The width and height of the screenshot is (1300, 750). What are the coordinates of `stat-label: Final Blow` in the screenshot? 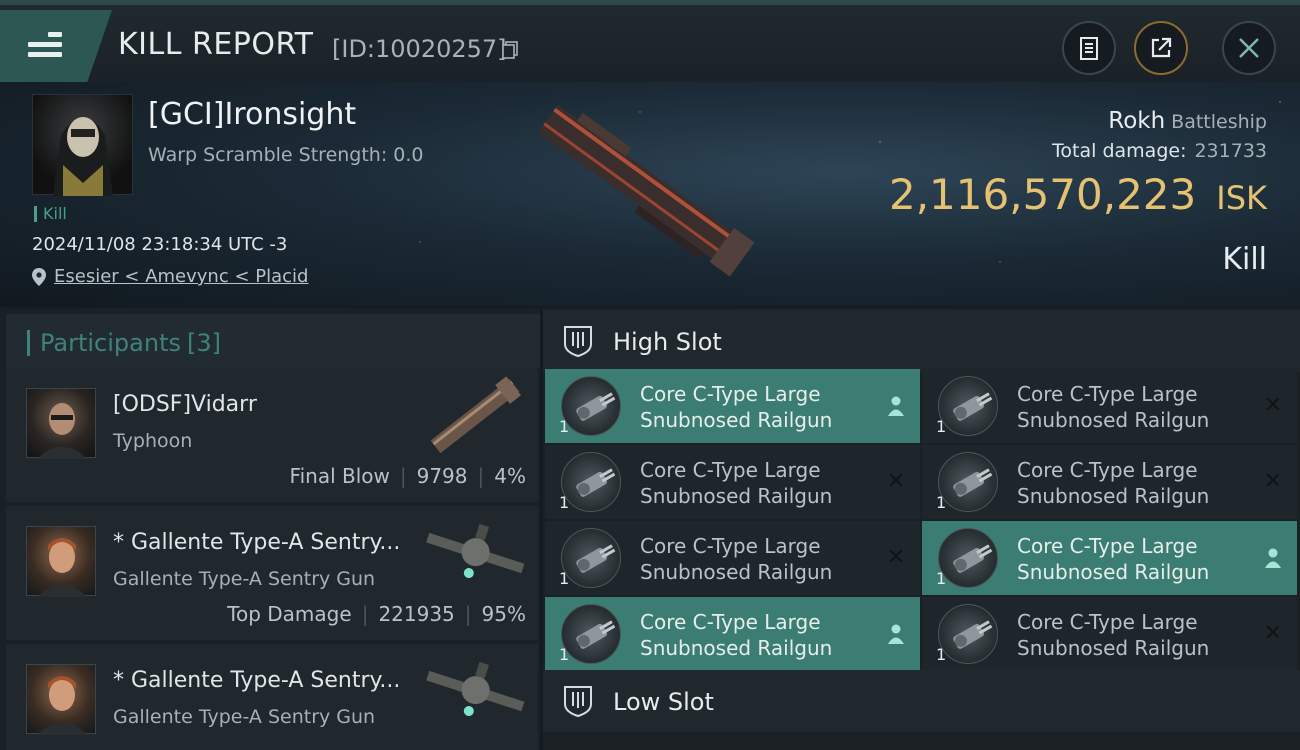 It's located at (339, 476).